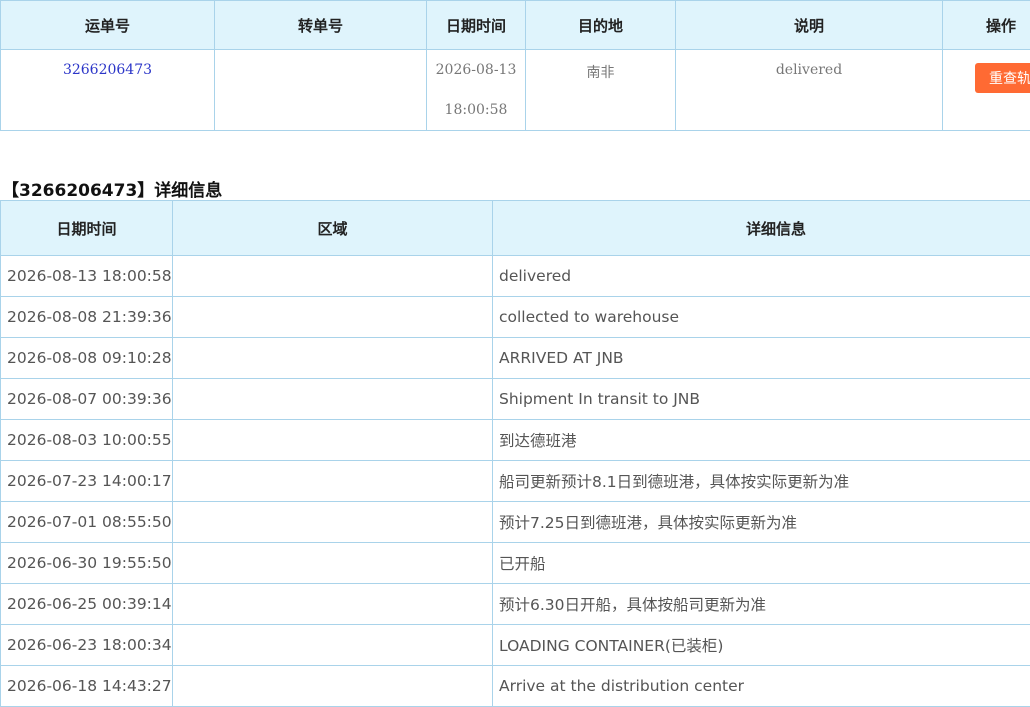  I want to click on info-cell: 已开船, so click(761, 563).